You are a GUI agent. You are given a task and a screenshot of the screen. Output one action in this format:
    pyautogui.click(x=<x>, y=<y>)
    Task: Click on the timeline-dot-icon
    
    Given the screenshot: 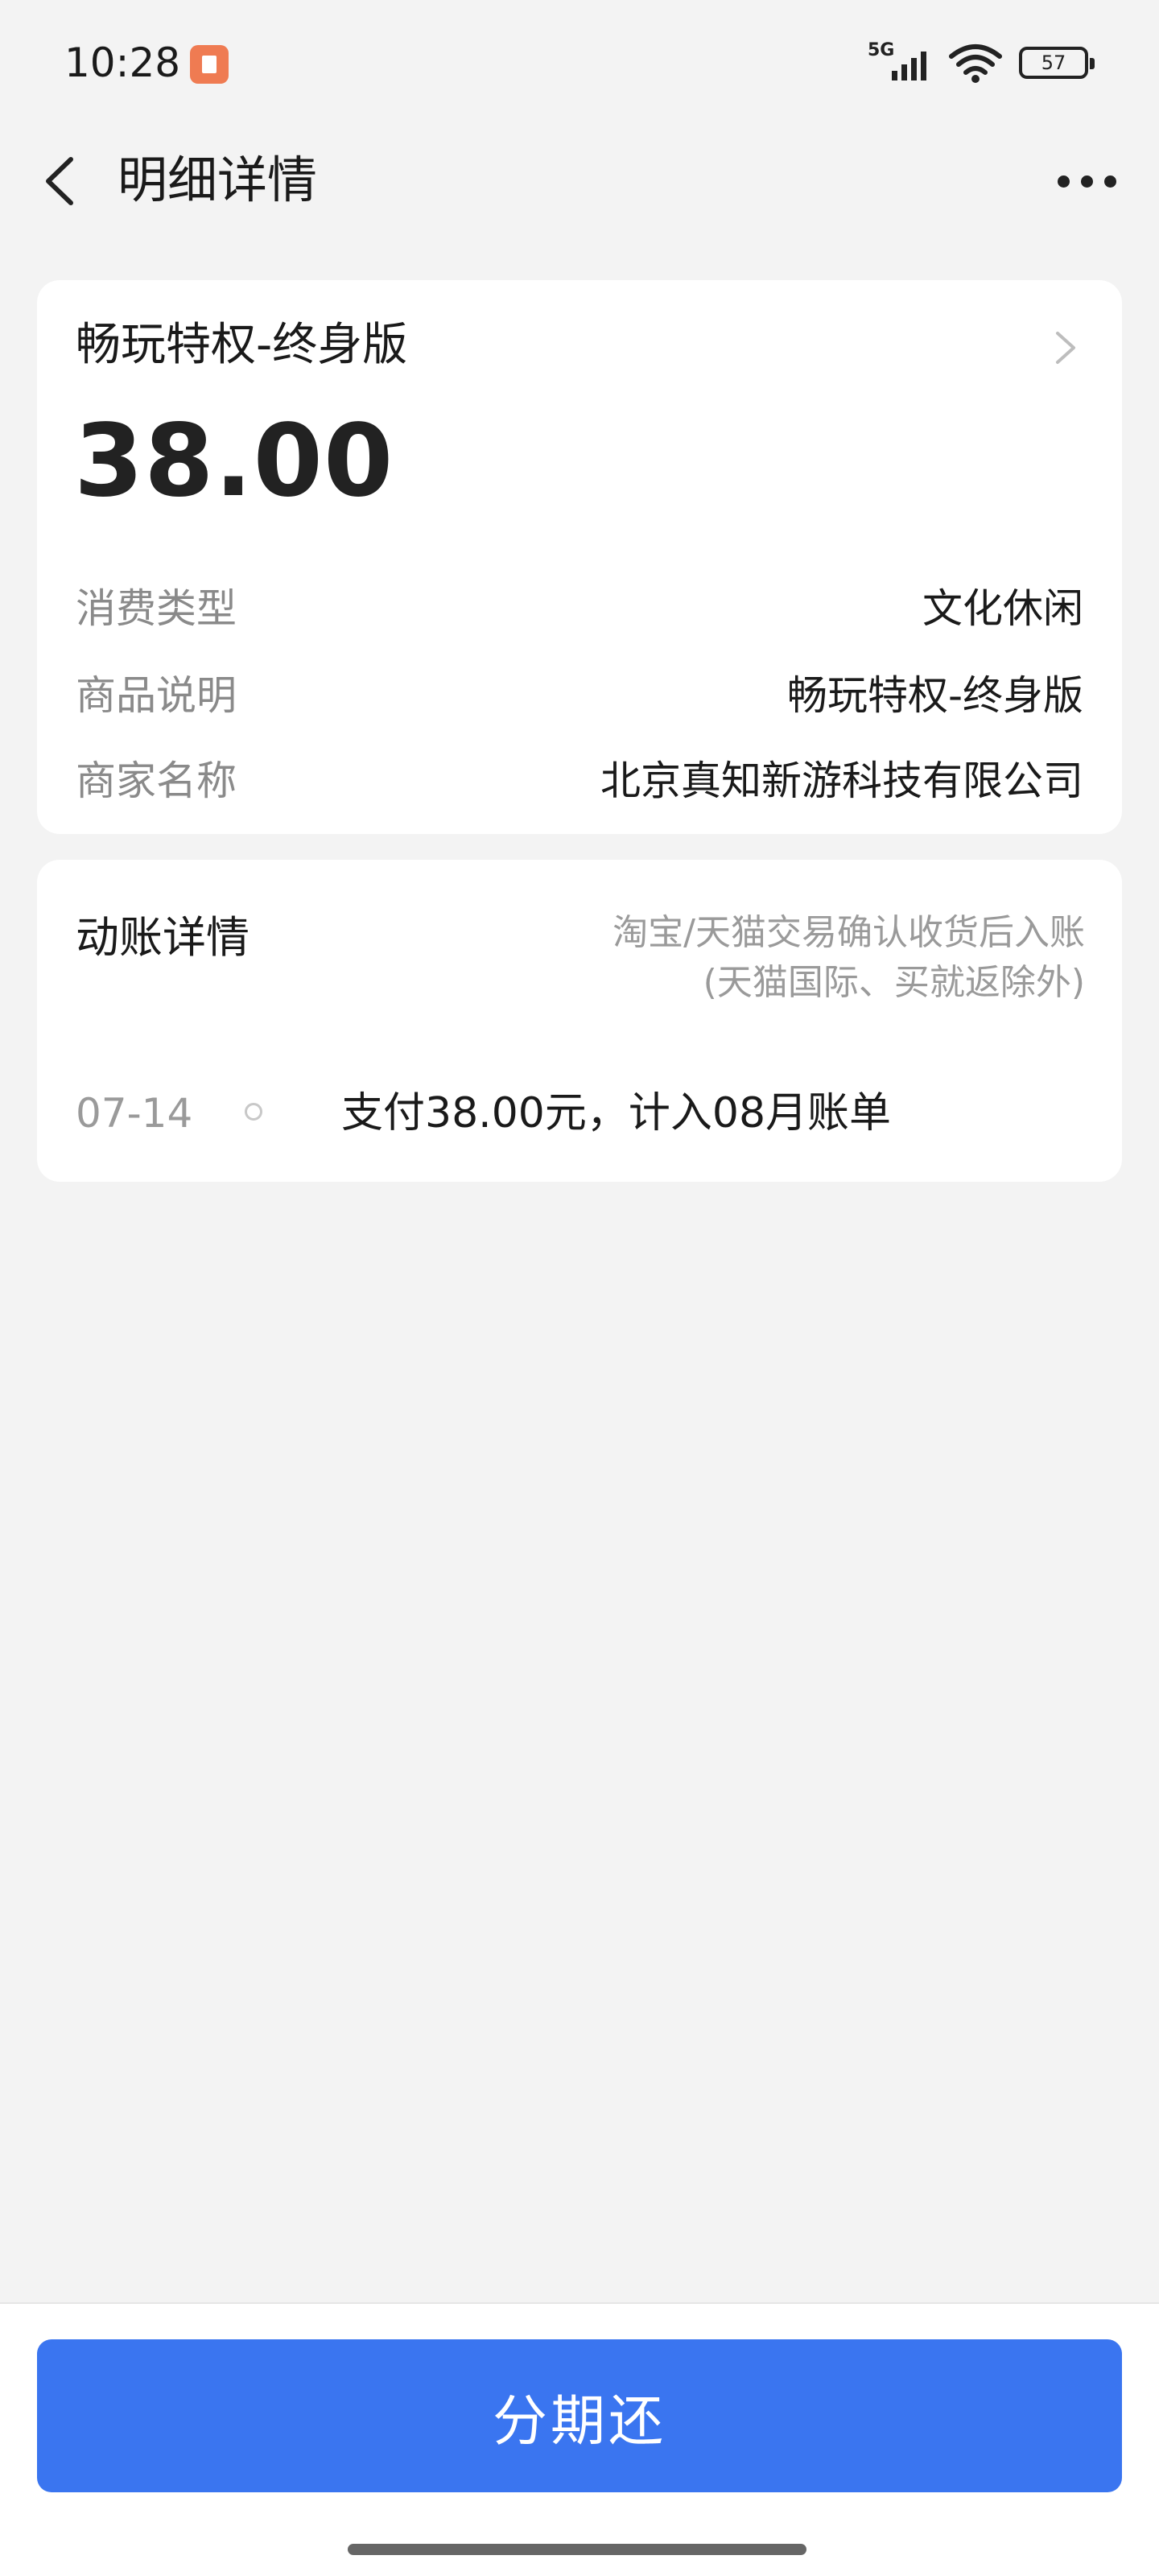 What is the action you would take?
    pyautogui.click(x=253, y=1112)
    